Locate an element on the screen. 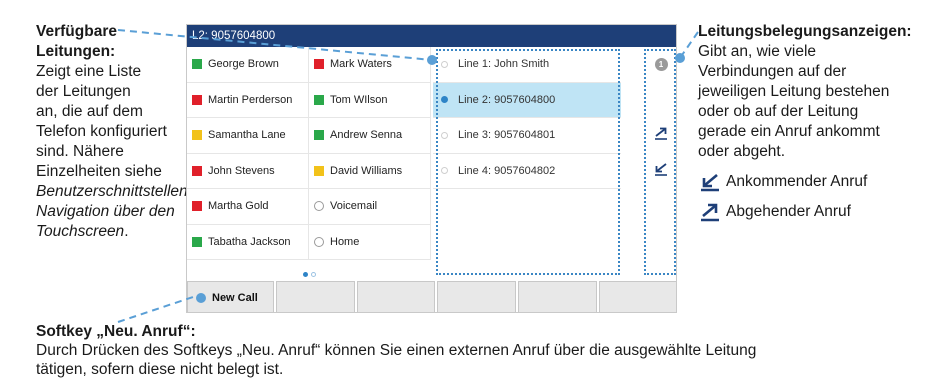  available-lines-leader is located at coordinates (275, 45).